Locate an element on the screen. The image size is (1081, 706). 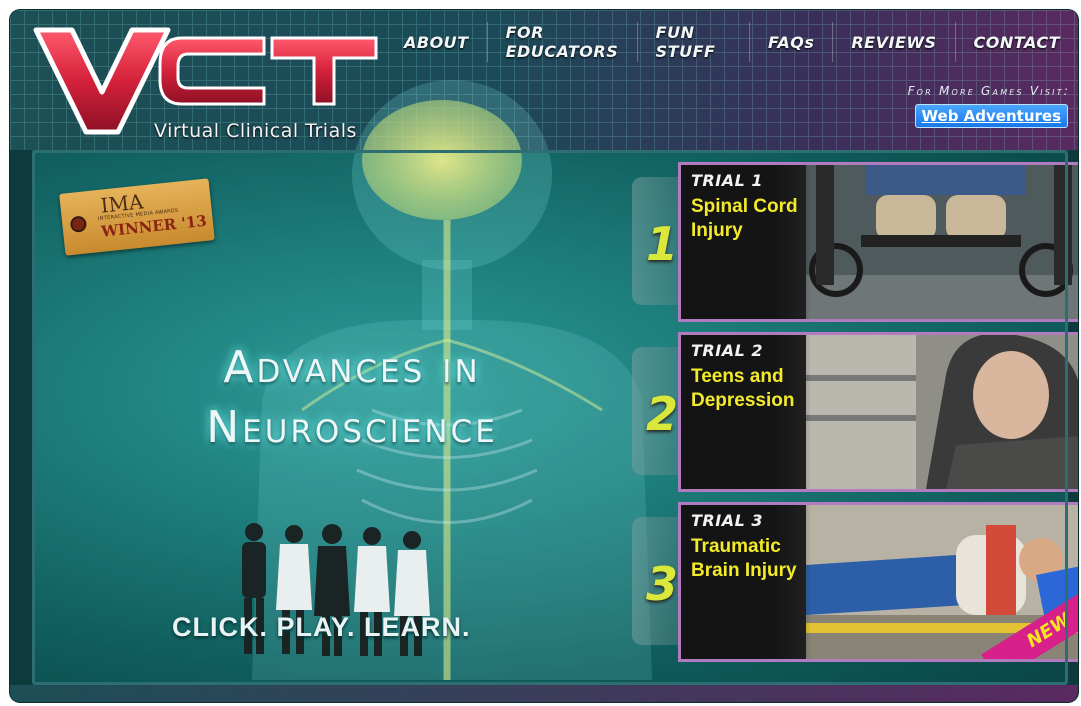
nav-about: ABOUT is located at coordinates (436, 42).